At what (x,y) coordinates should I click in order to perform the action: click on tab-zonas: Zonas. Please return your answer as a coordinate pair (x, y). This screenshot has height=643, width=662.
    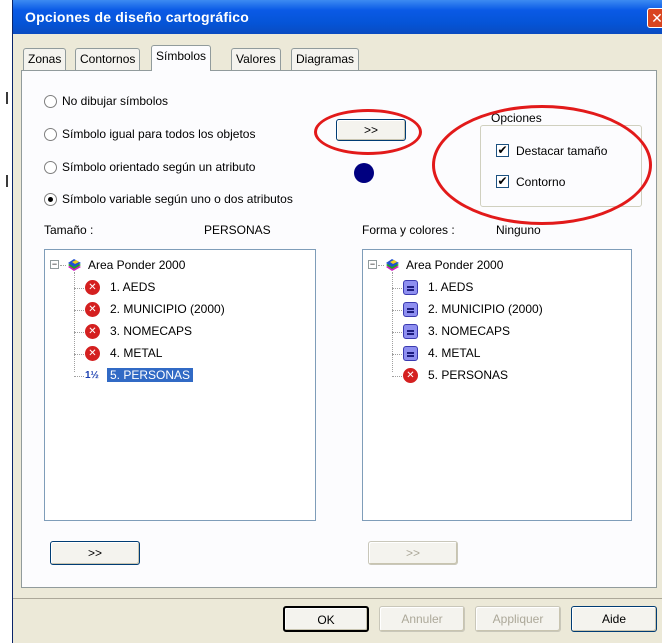
    Looking at the image, I should click on (45, 59).